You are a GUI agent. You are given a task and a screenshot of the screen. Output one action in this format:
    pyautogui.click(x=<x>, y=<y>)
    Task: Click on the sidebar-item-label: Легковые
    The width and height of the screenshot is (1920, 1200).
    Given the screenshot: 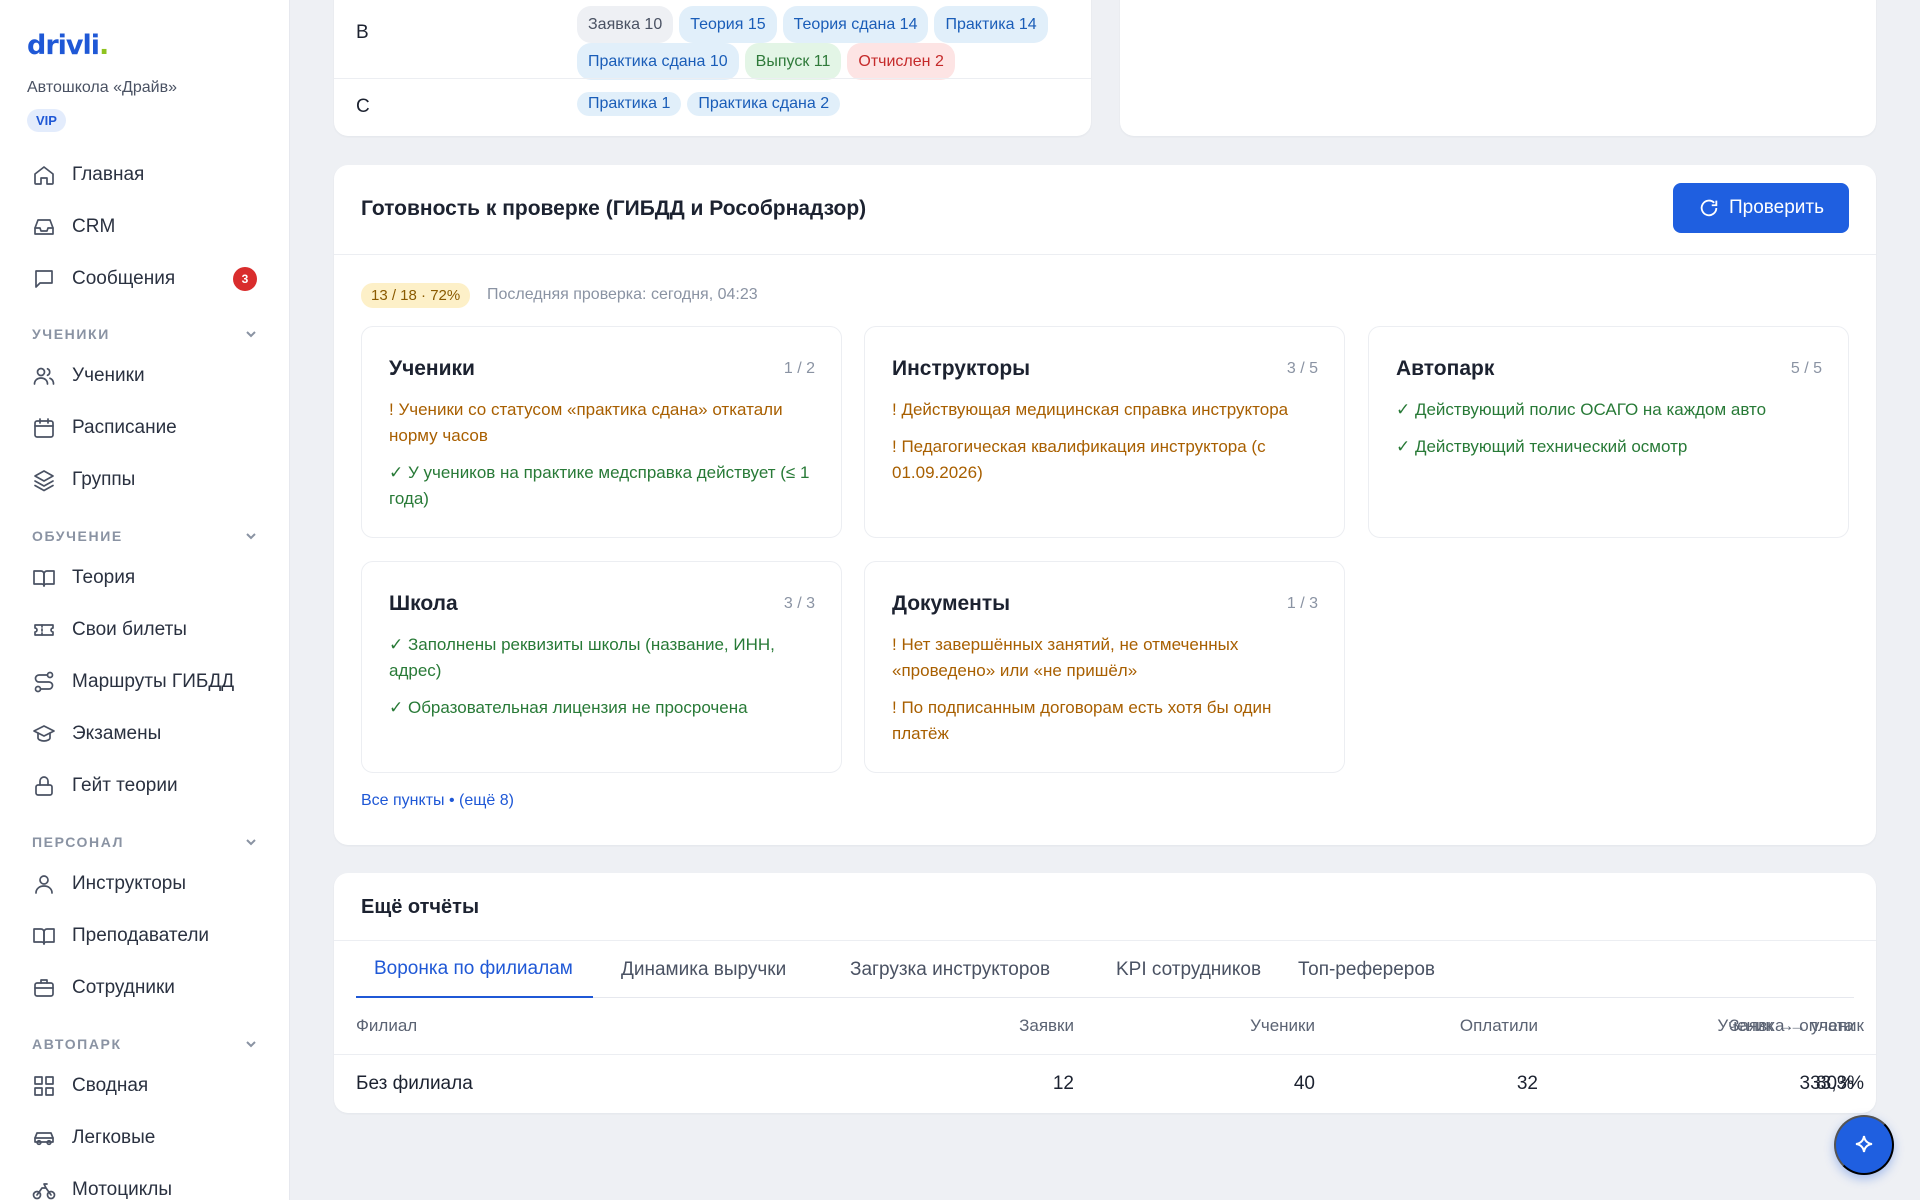 What is the action you would take?
    pyautogui.click(x=114, y=1137)
    